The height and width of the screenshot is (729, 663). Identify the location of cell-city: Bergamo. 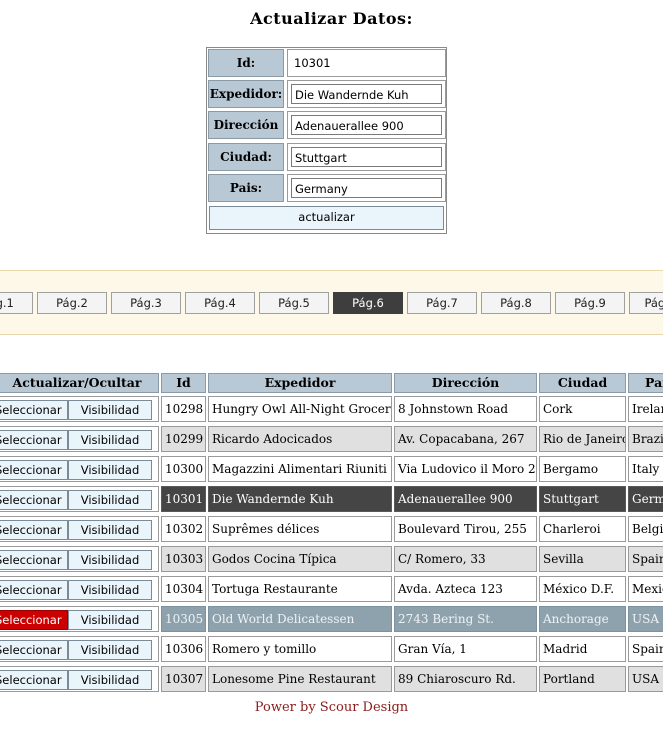
(582, 469).